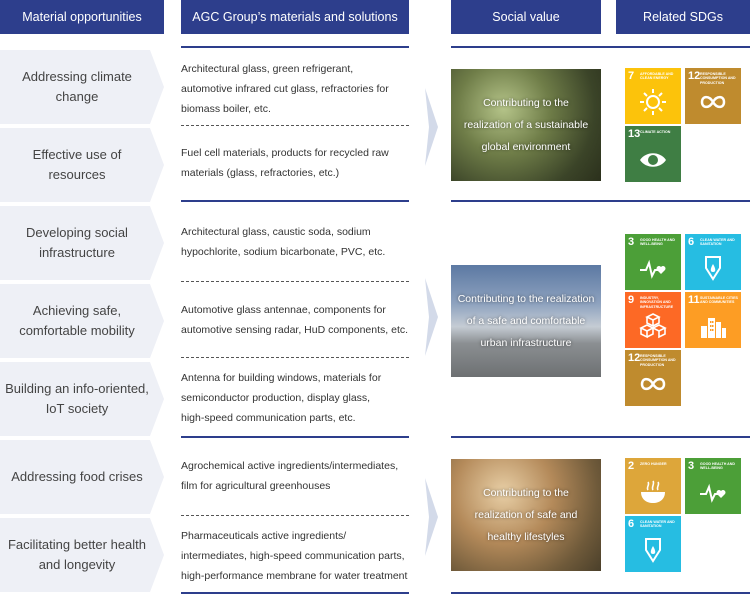 The image size is (750, 595). Describe the element at coordinates (653, 160) in the screenshot. I see `eye-icon` at that location.